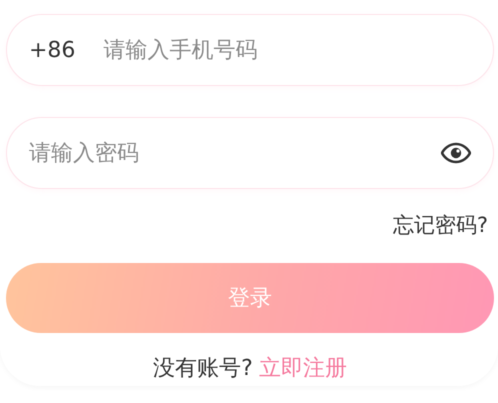 The height and width of the screenshot is (403, 498). Describe the element at coordinates (440, 225) in the screenshot. I see `forgot-password-link: 忘记密码?` at that location.